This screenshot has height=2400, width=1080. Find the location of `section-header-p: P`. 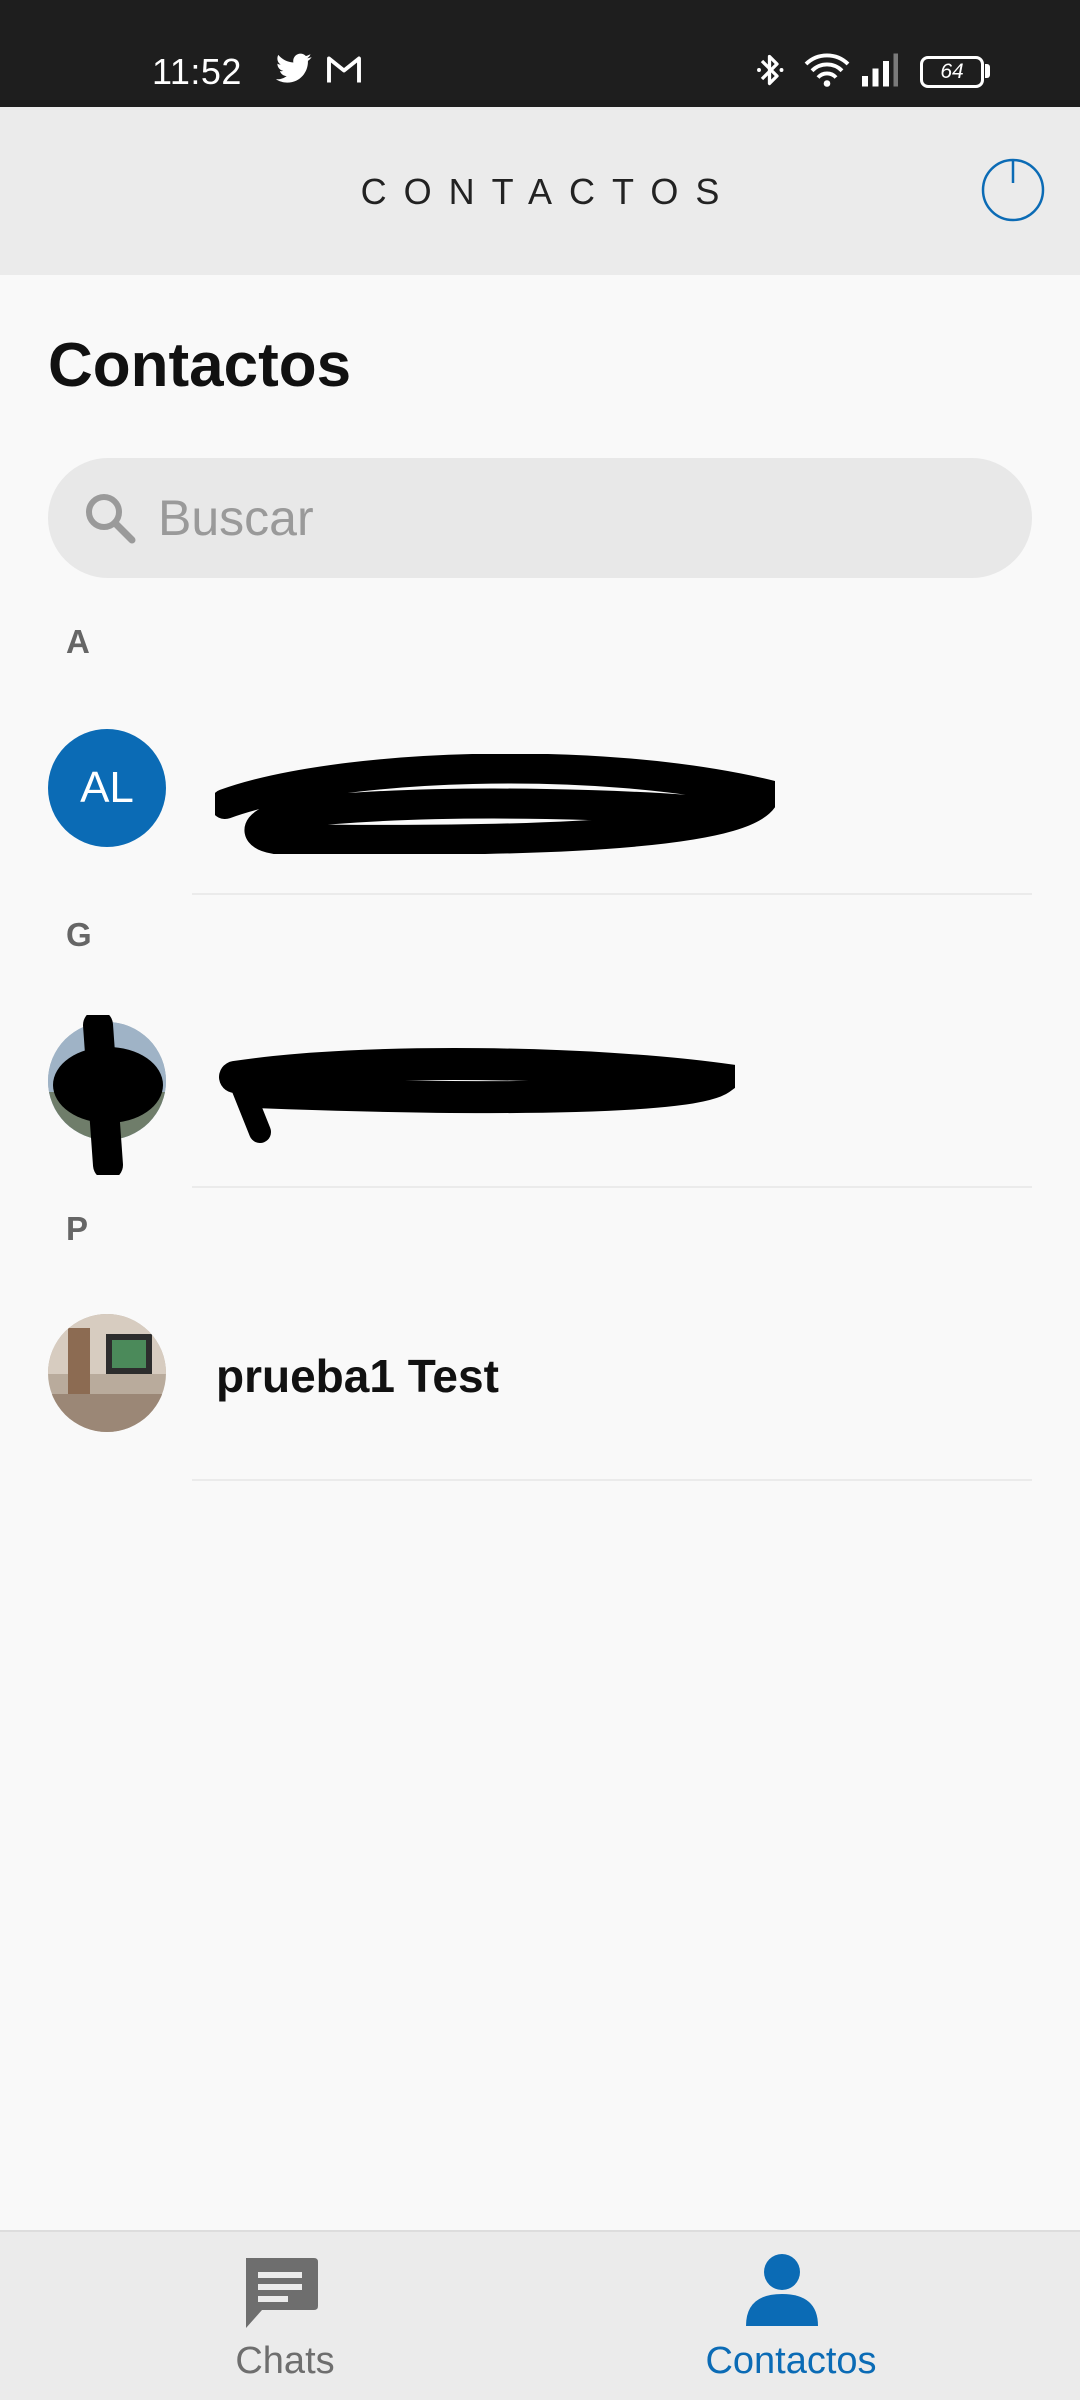

section-header-p: P is located at coordinates (77, 1228).